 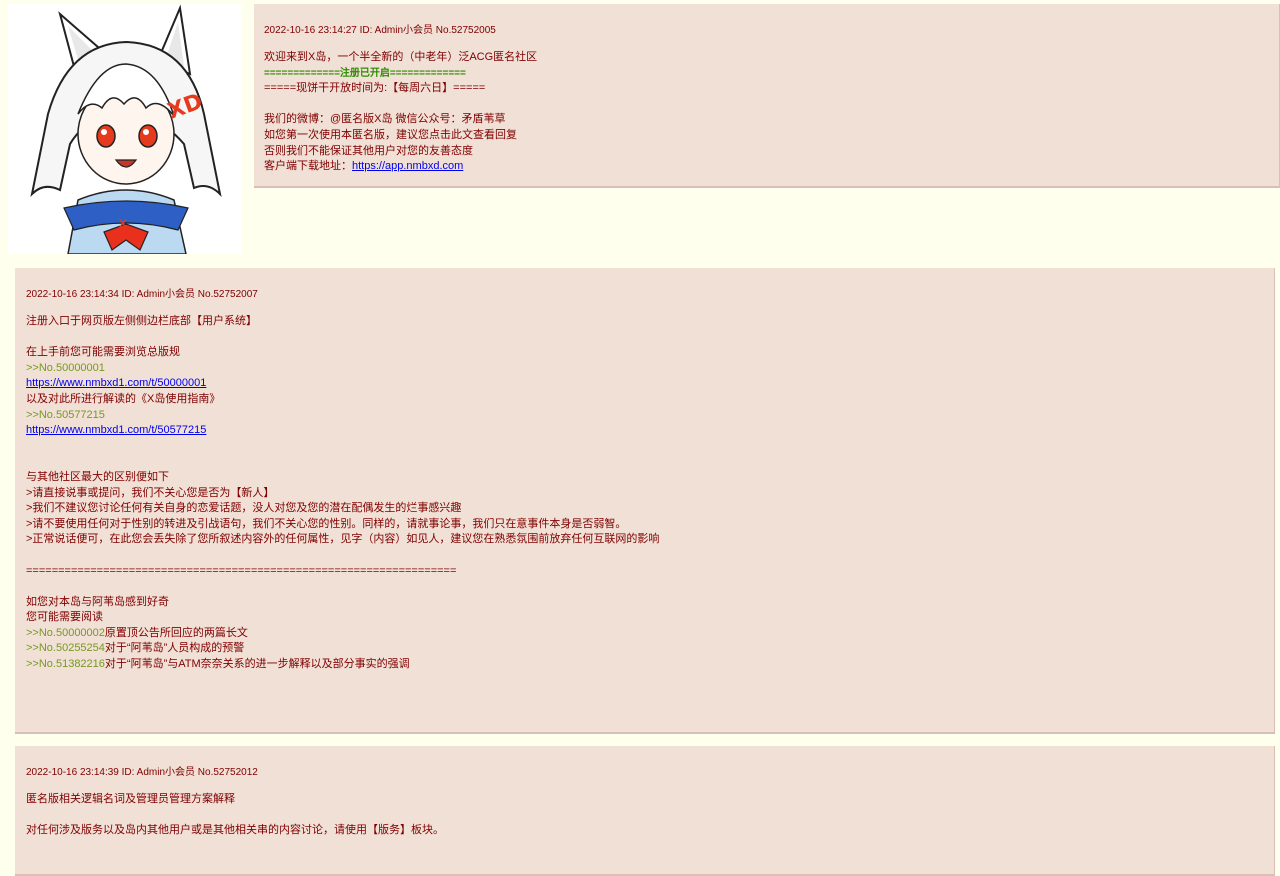 I want to click on weibo-text: 我们的微博：@匿名版X岛 微信公众号：矛盾苇草, so click(x=385, y=119).